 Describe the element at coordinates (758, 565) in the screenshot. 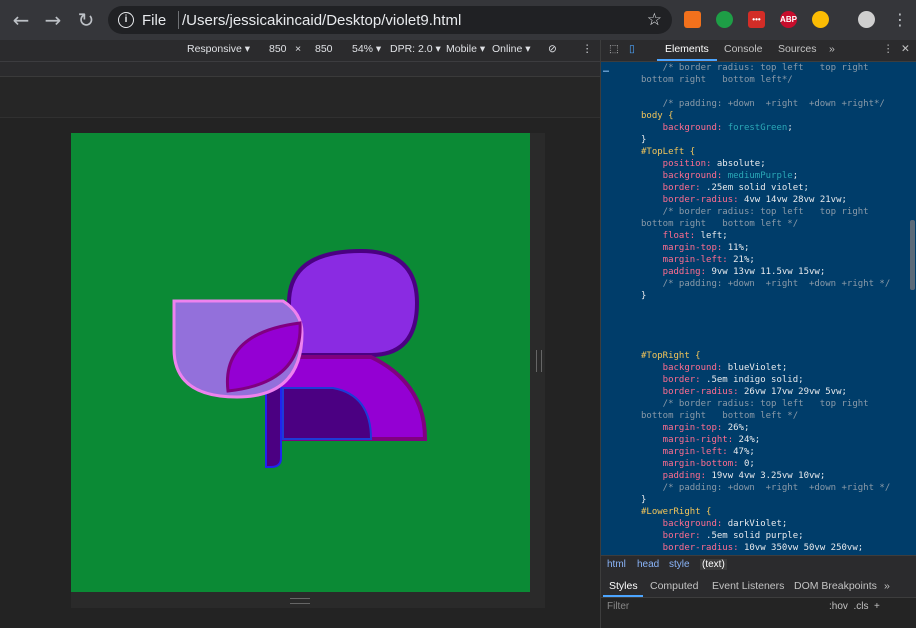

I see `dom-breadcrumbs: html head style (text)` at that location.